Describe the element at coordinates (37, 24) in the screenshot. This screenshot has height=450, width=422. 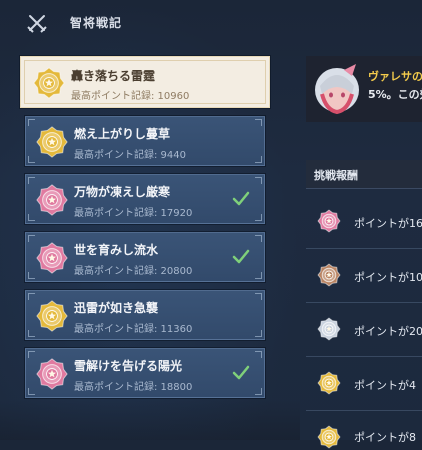
I see `crossed-swords-icon` at that location.